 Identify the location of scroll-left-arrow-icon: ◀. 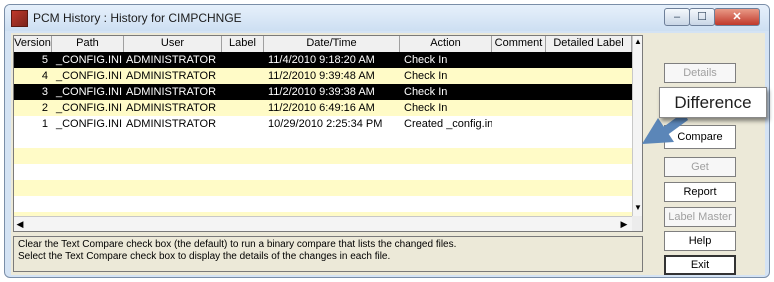
(20, 224).